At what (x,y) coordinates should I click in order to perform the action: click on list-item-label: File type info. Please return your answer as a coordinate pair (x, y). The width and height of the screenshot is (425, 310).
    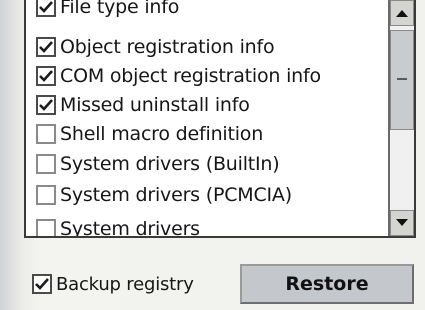
    Looking at the image, I should click on (120, 9).